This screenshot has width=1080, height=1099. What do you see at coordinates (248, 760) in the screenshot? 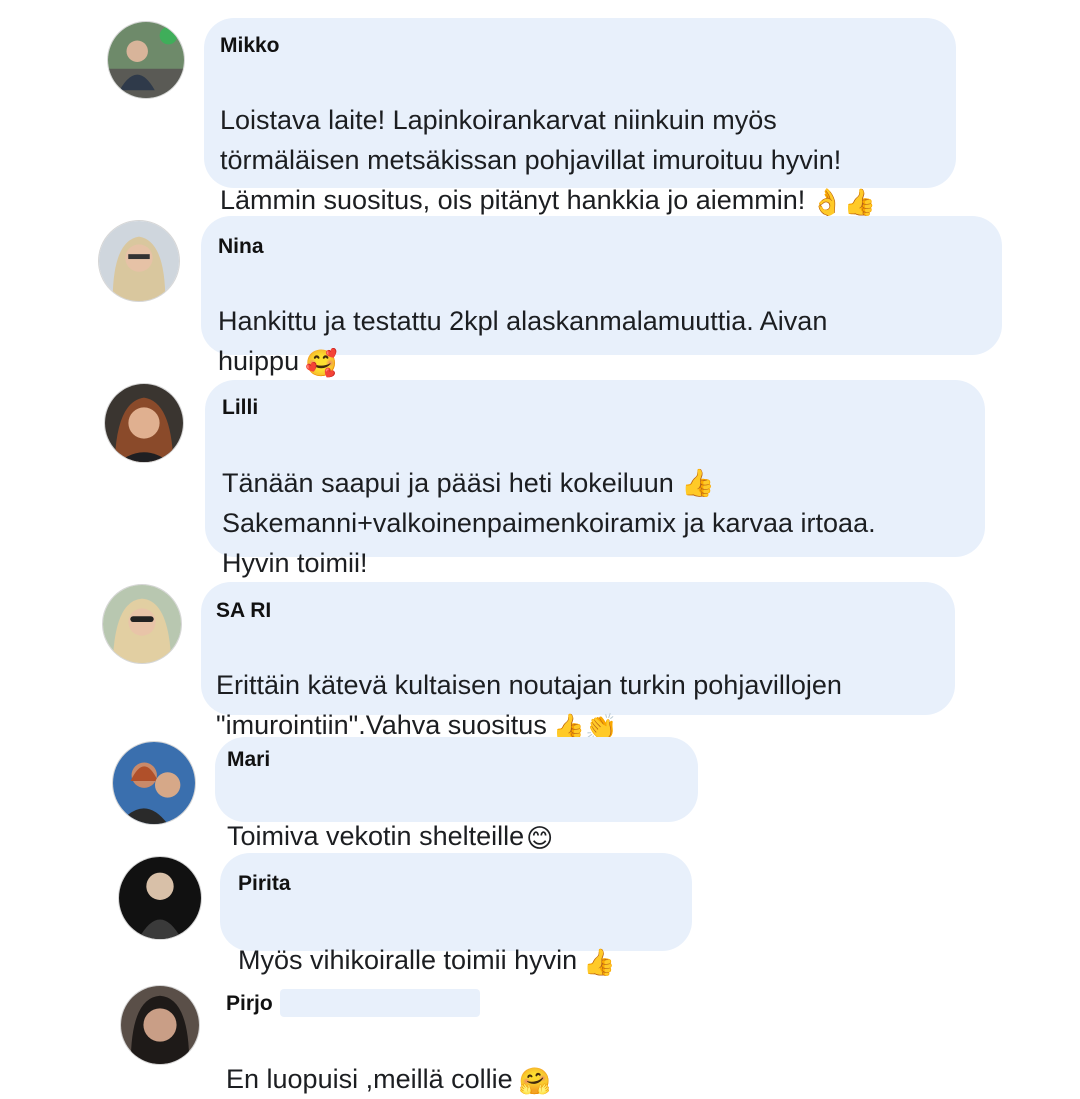
I see `comment-author: Mari` at bounding box center [248, 760].